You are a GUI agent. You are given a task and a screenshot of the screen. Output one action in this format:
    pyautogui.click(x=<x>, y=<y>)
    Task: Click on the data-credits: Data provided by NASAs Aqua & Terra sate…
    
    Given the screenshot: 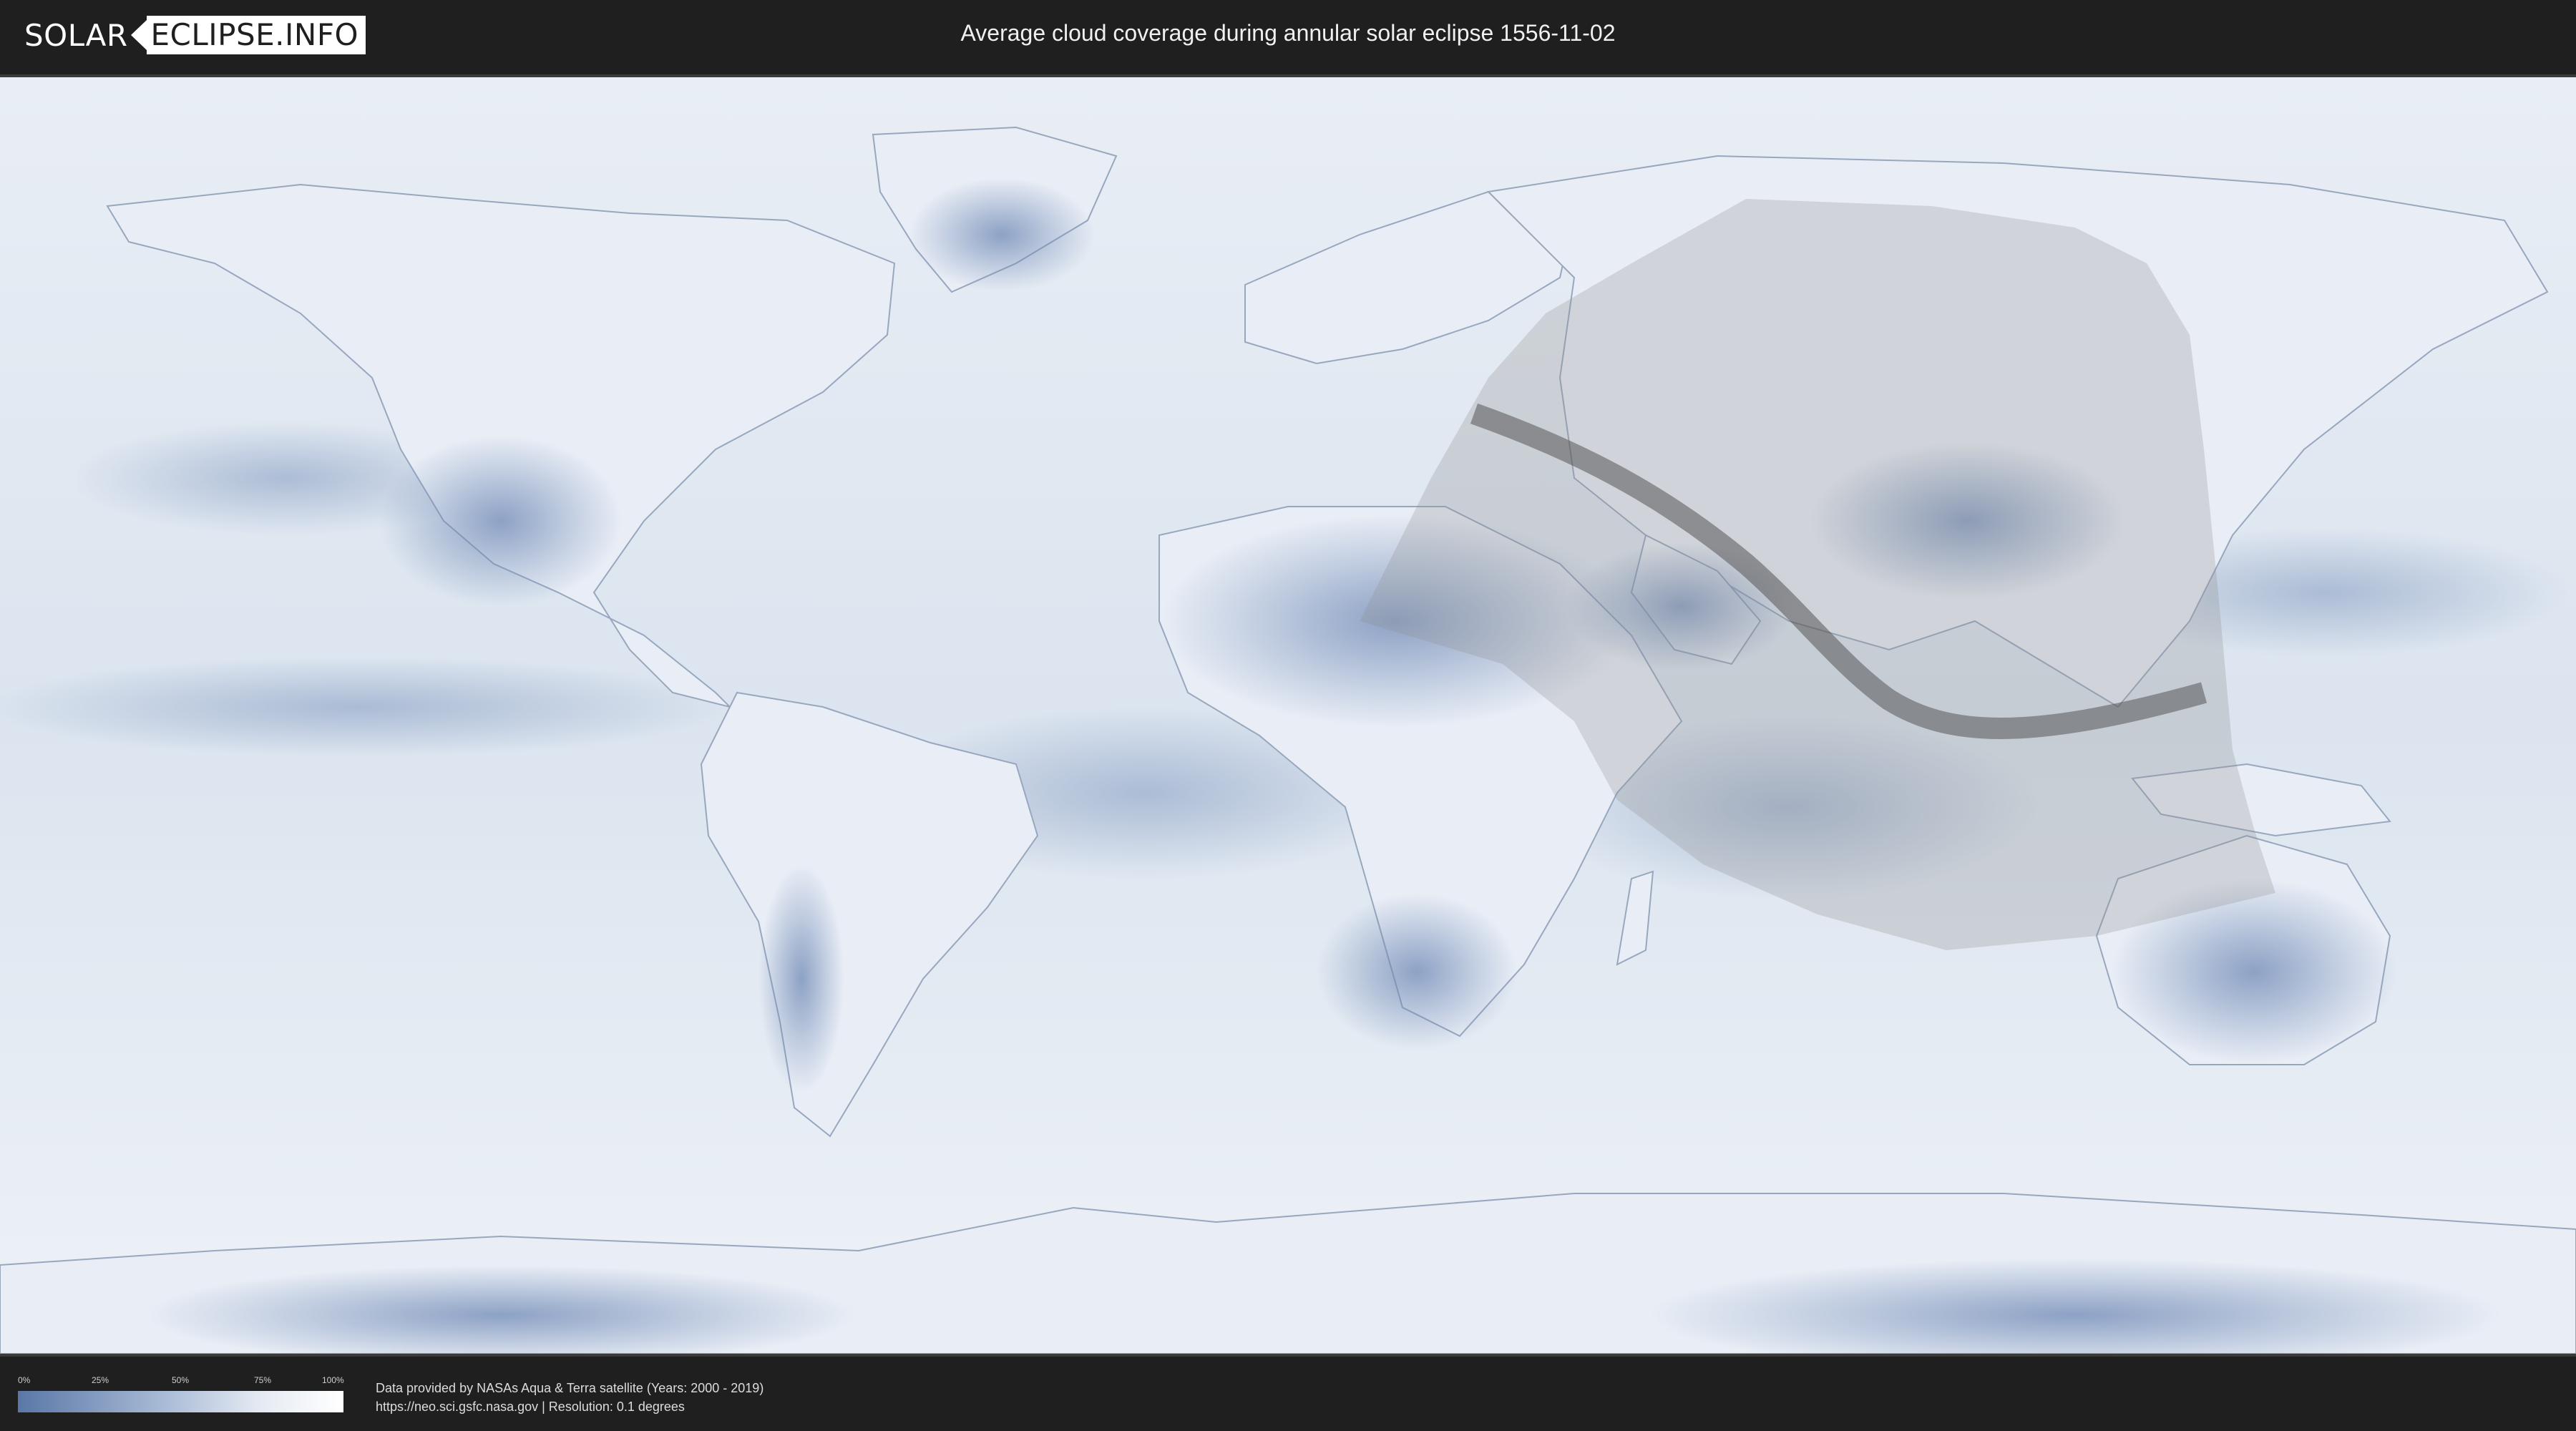 What is the action you would take?
    pyautogui.click(x=569, y=1397)
    